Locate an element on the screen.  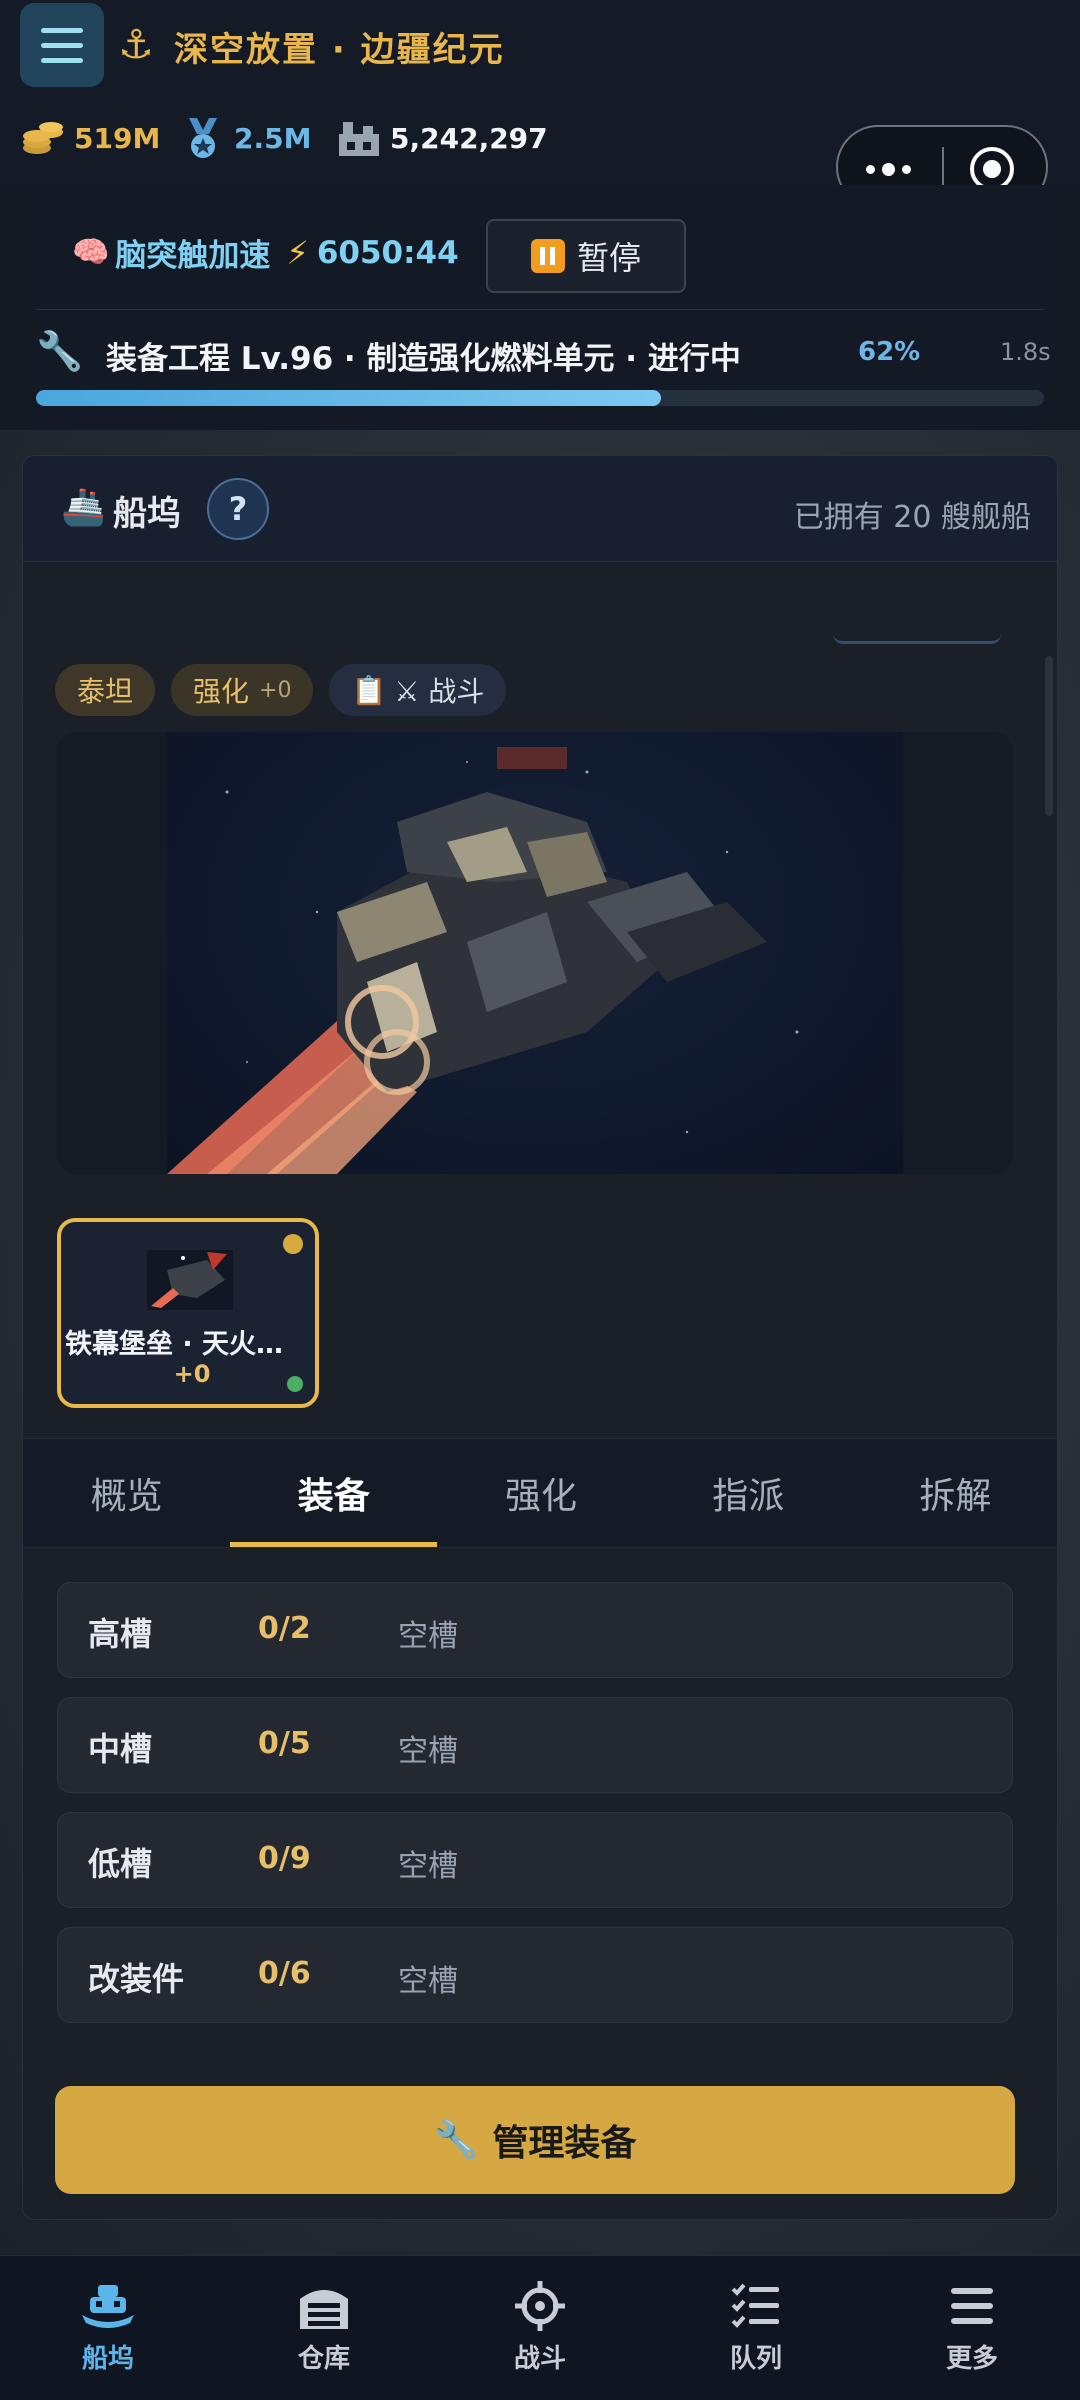
nav-battle: 战斗 is located at coordinates (540, 2328).